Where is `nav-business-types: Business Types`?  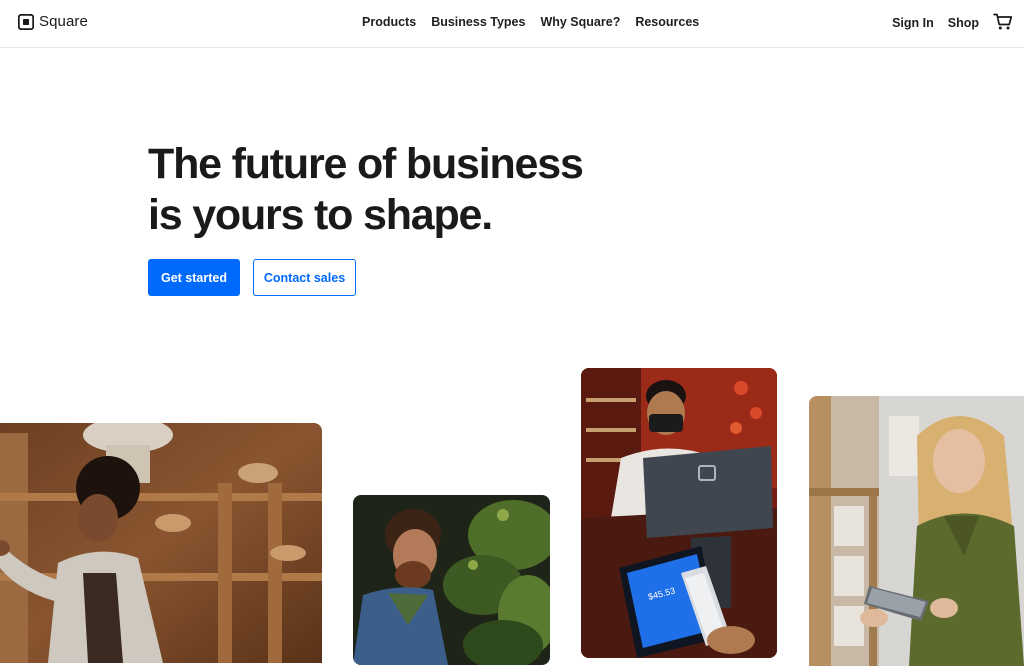
nav-business-types: Business Types is located at coordinates (478, 22).